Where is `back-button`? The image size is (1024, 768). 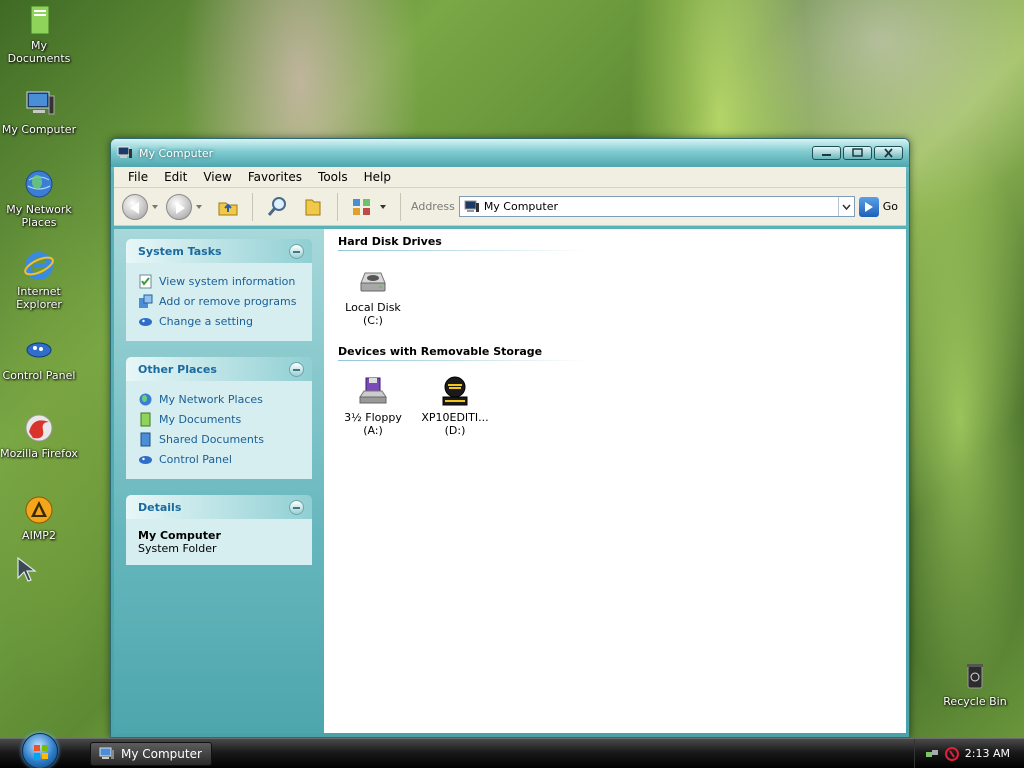
back-button is located at coordinates (135, 206).